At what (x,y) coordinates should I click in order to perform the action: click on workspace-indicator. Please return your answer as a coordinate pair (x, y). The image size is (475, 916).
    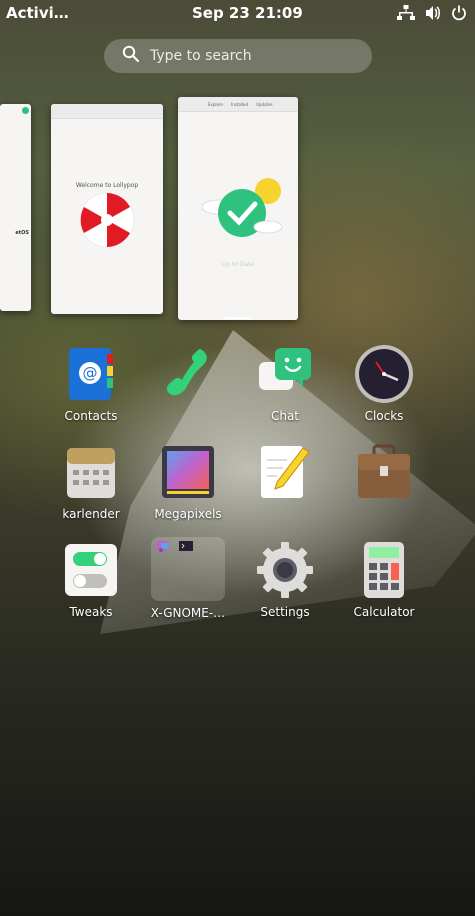
    Looking at the image, I should click on (238, 318).